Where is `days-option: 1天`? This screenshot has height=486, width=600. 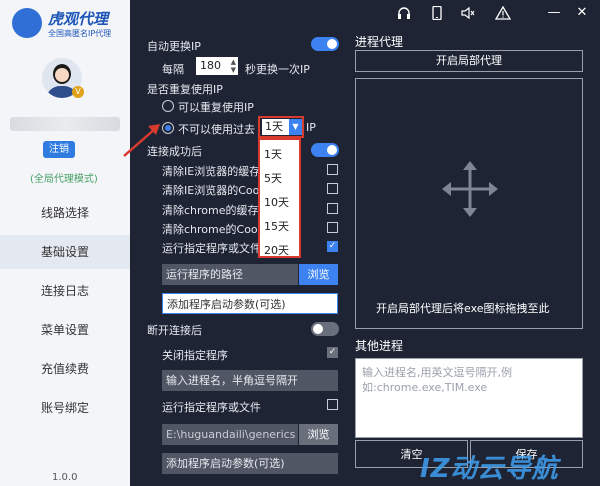
days-option: 1天 is located at coordinates (273, 154).